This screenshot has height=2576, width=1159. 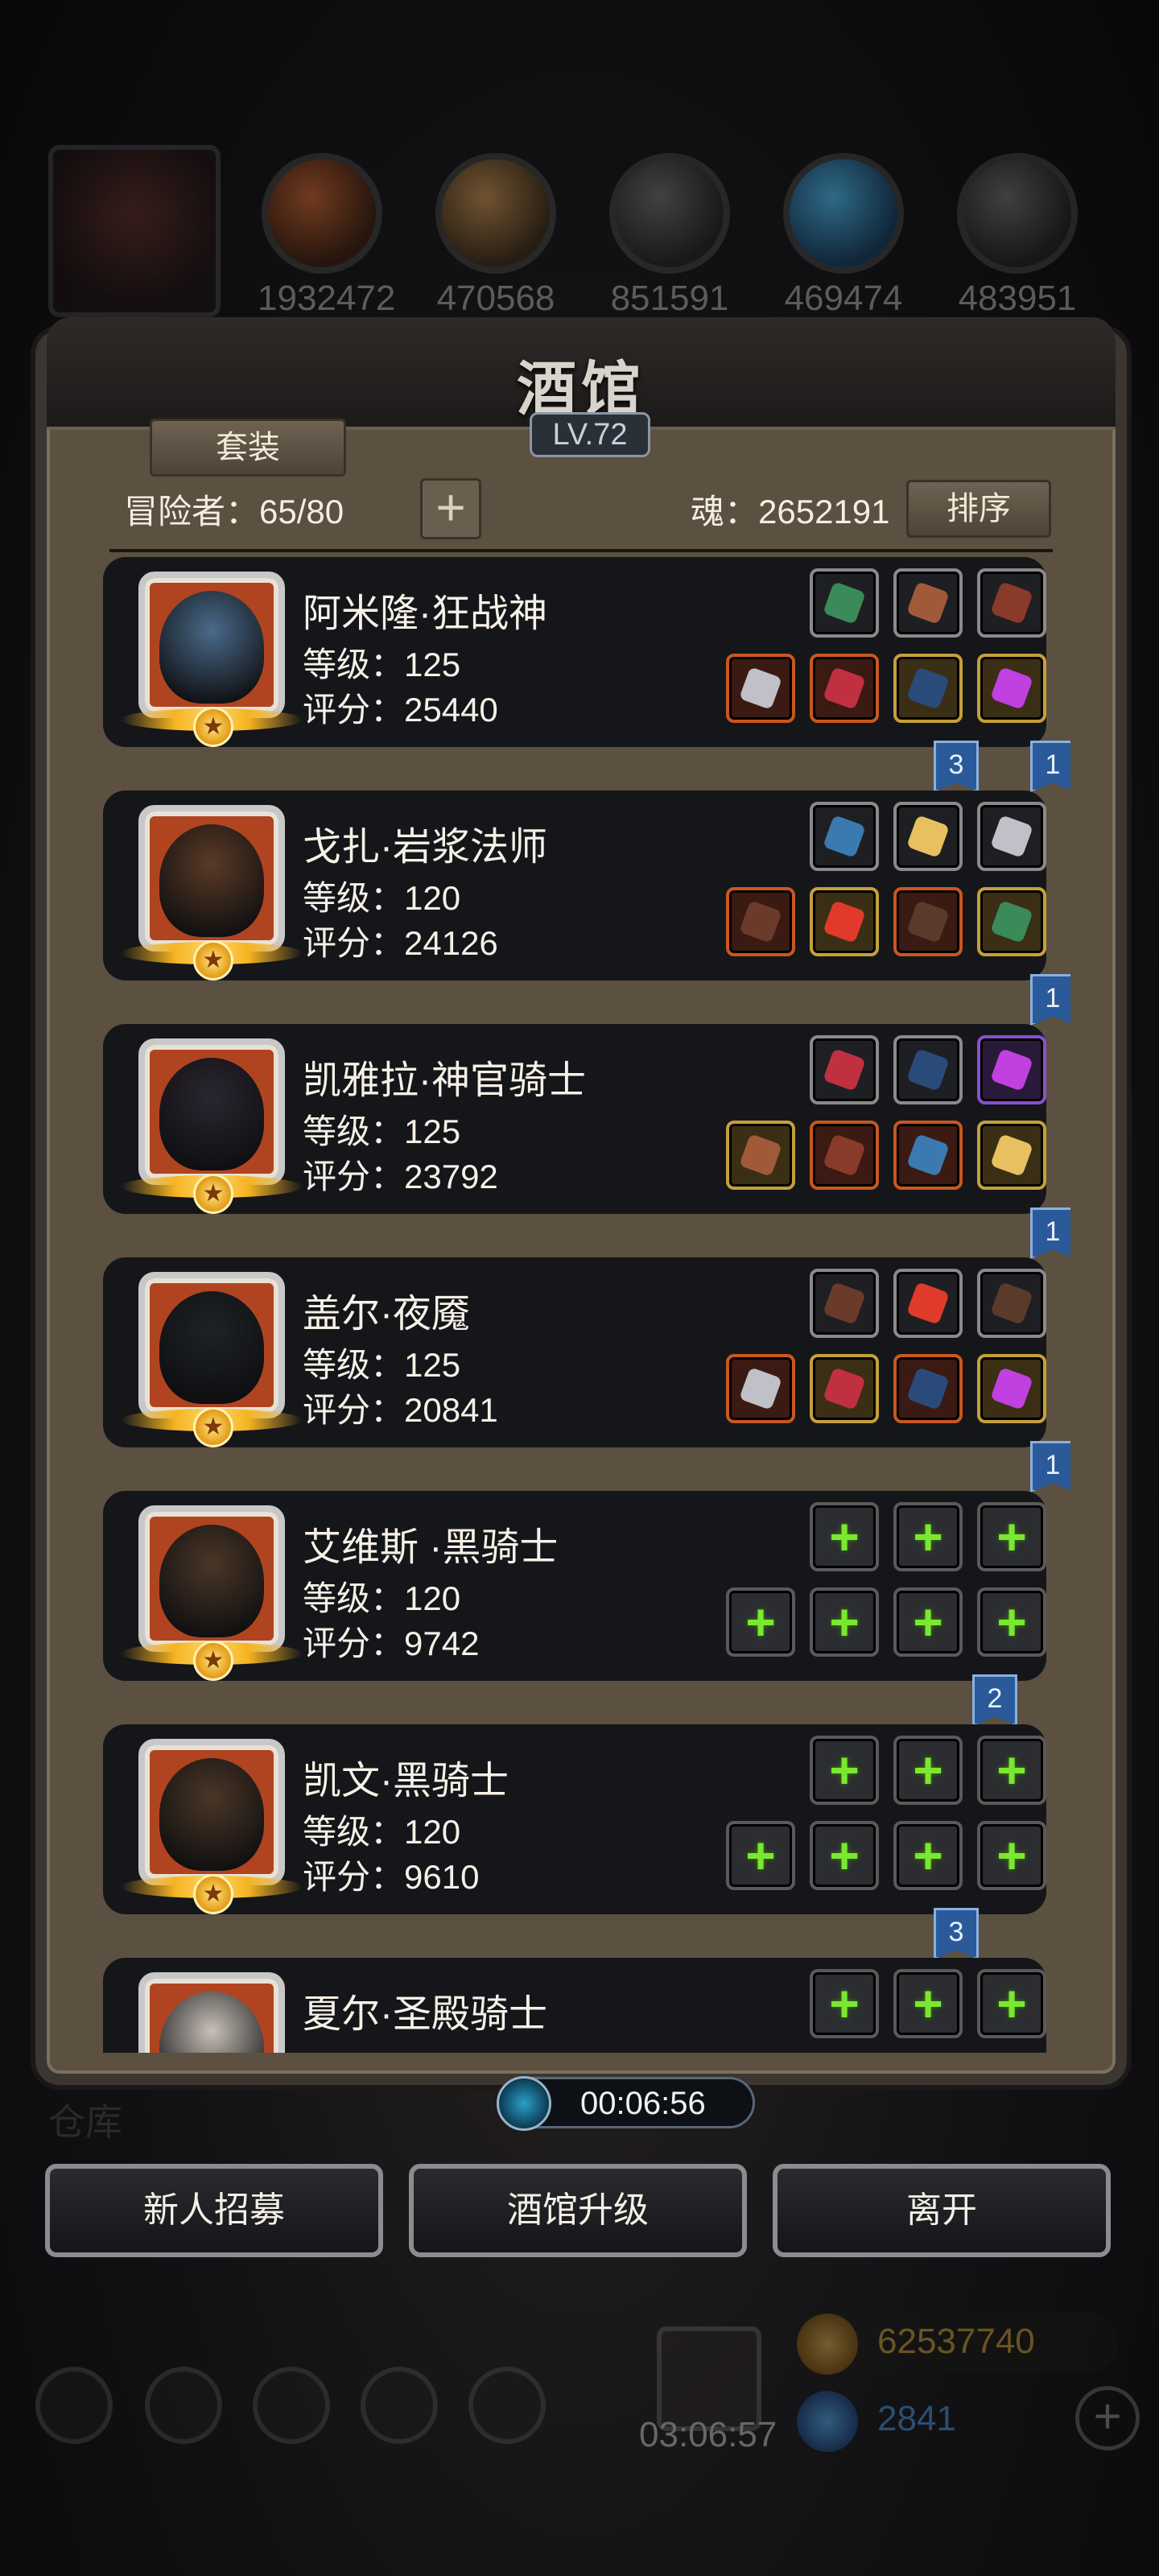 I want to click on castle-icon, so click(x=291, y=2405).